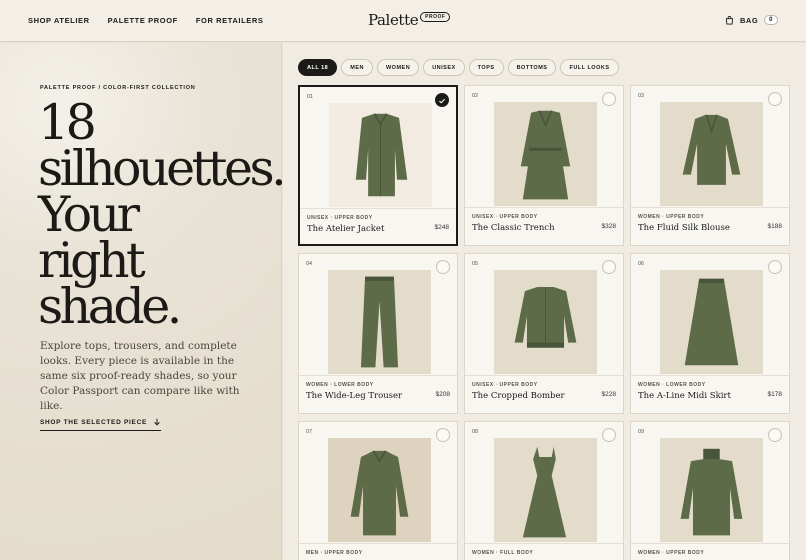 The width and height of the screenshot is (806, 560). What do you see at coordinates (380, 155) in the screenshot?
I see `jacket-icon` at bounding box center [380, 155].